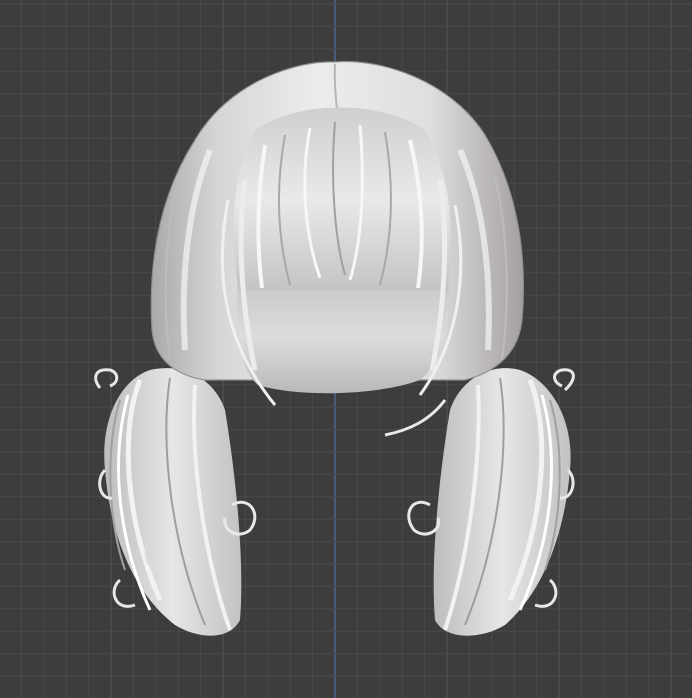 The image size is (692, 698). I want to click on left-ponytail, so click(175, 502).